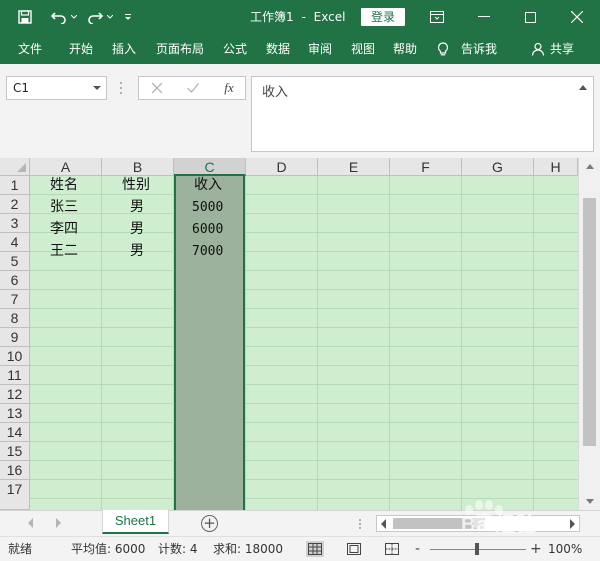 The width and height of the screenshot is (600, 561). Describe the element at coordinates (565, 549) in the screenshot. I see `zoom-level: 100%` at that location.